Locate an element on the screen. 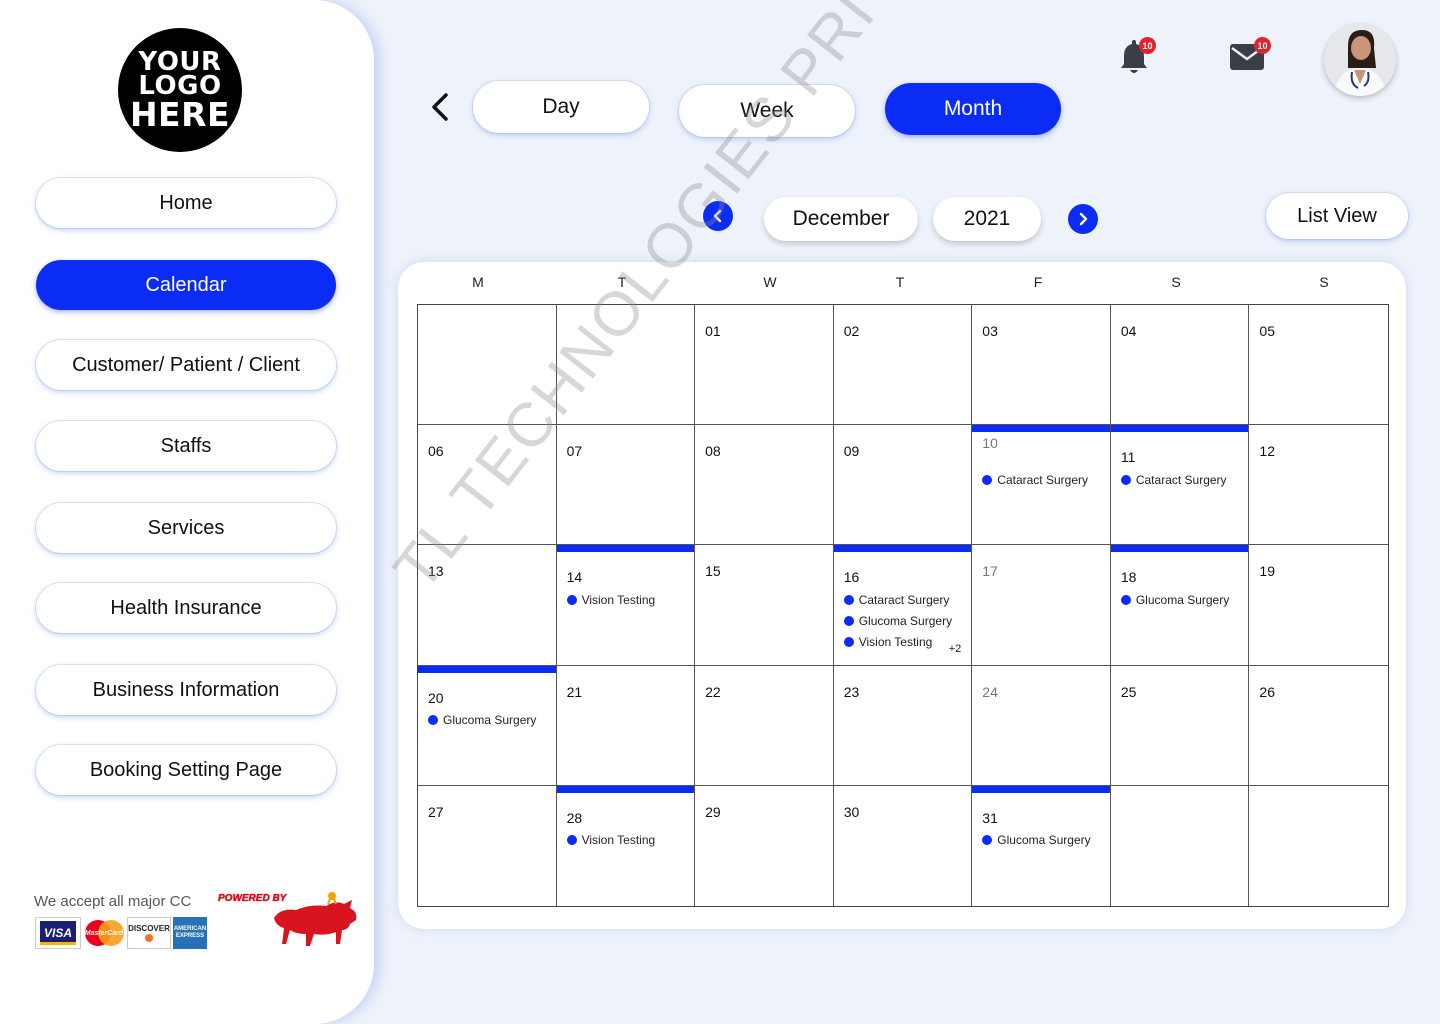 This screenshot has height=1024, width=1440. event-label: Cataract Surgery is located at coordinates (904, 599).